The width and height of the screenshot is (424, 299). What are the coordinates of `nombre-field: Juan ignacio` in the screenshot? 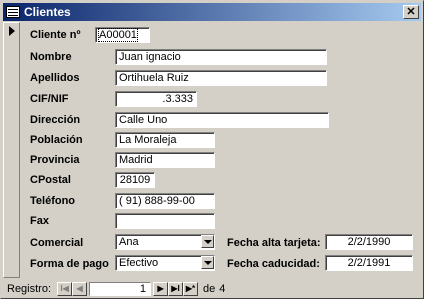 It's located at (221, 57).